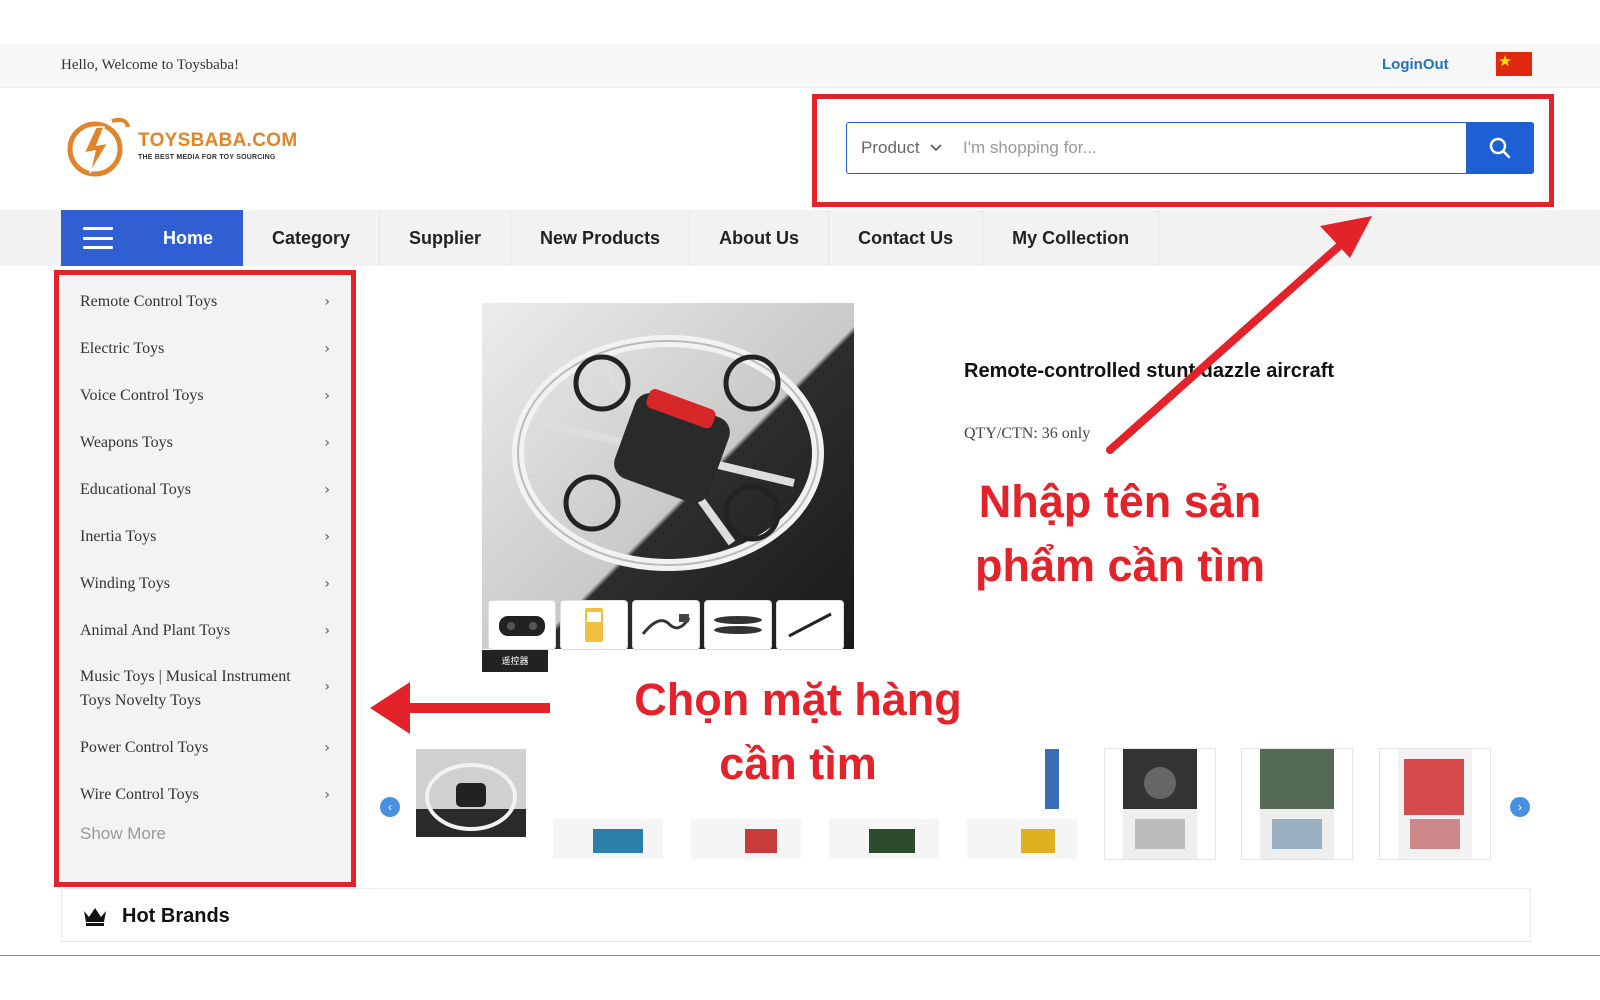  Describe the element at coordinates (798, 731) in the screenshot. I see `annotation-category-hint: Chọn mặt hàng cần tìm` at that location.